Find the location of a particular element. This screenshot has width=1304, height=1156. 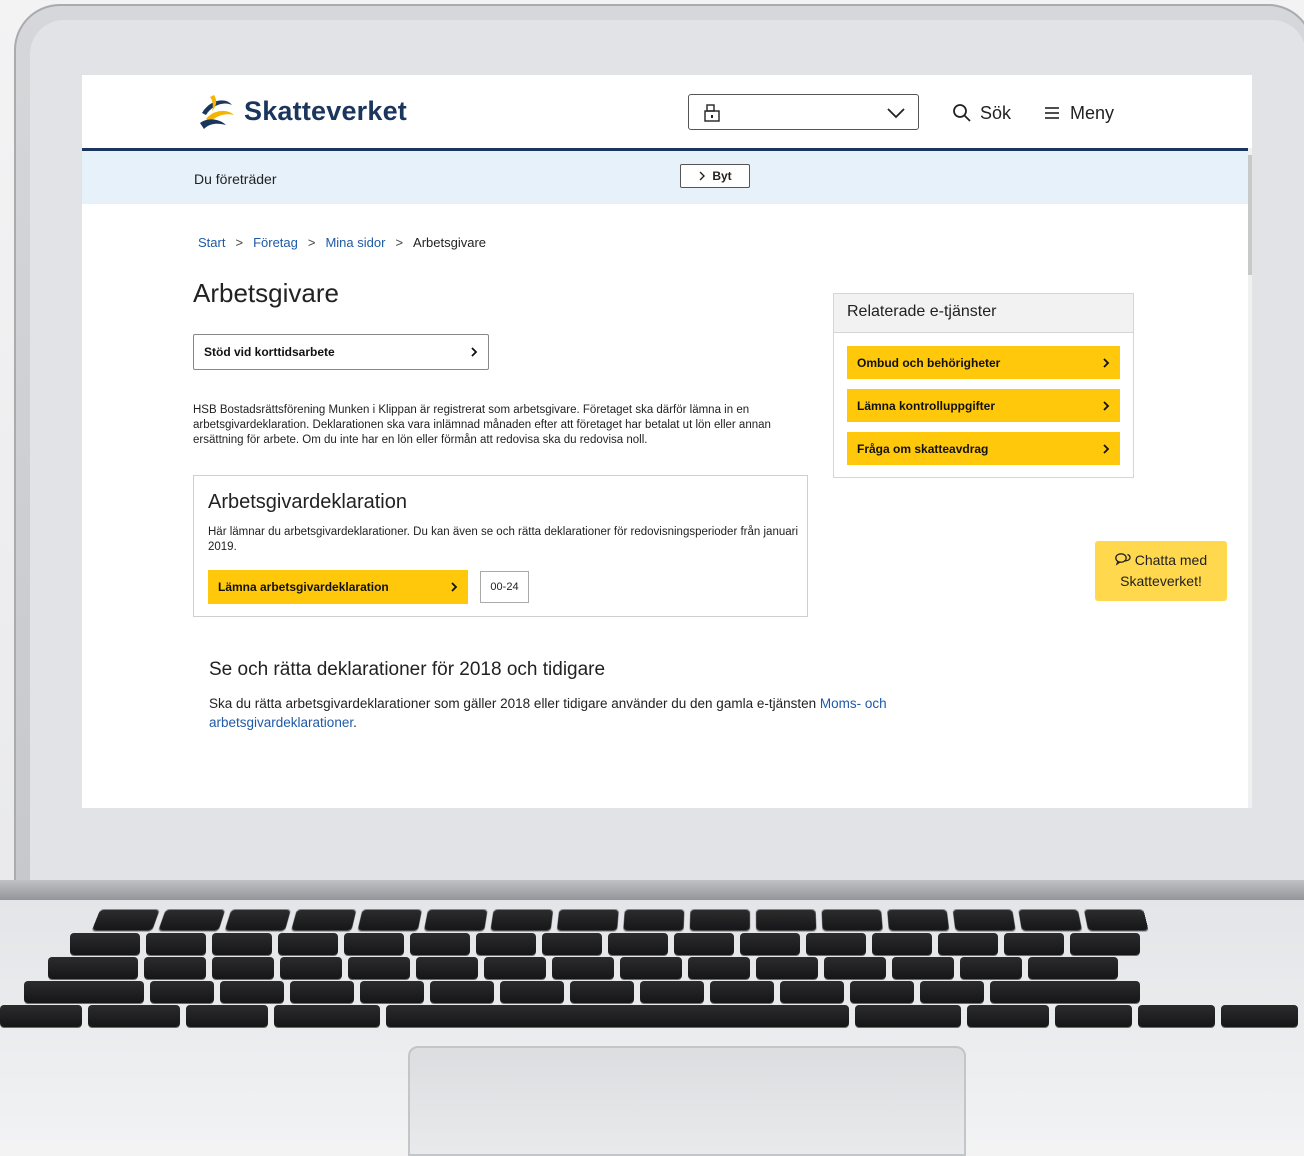

chevron-down-icon is located at coordinates (896, 113).